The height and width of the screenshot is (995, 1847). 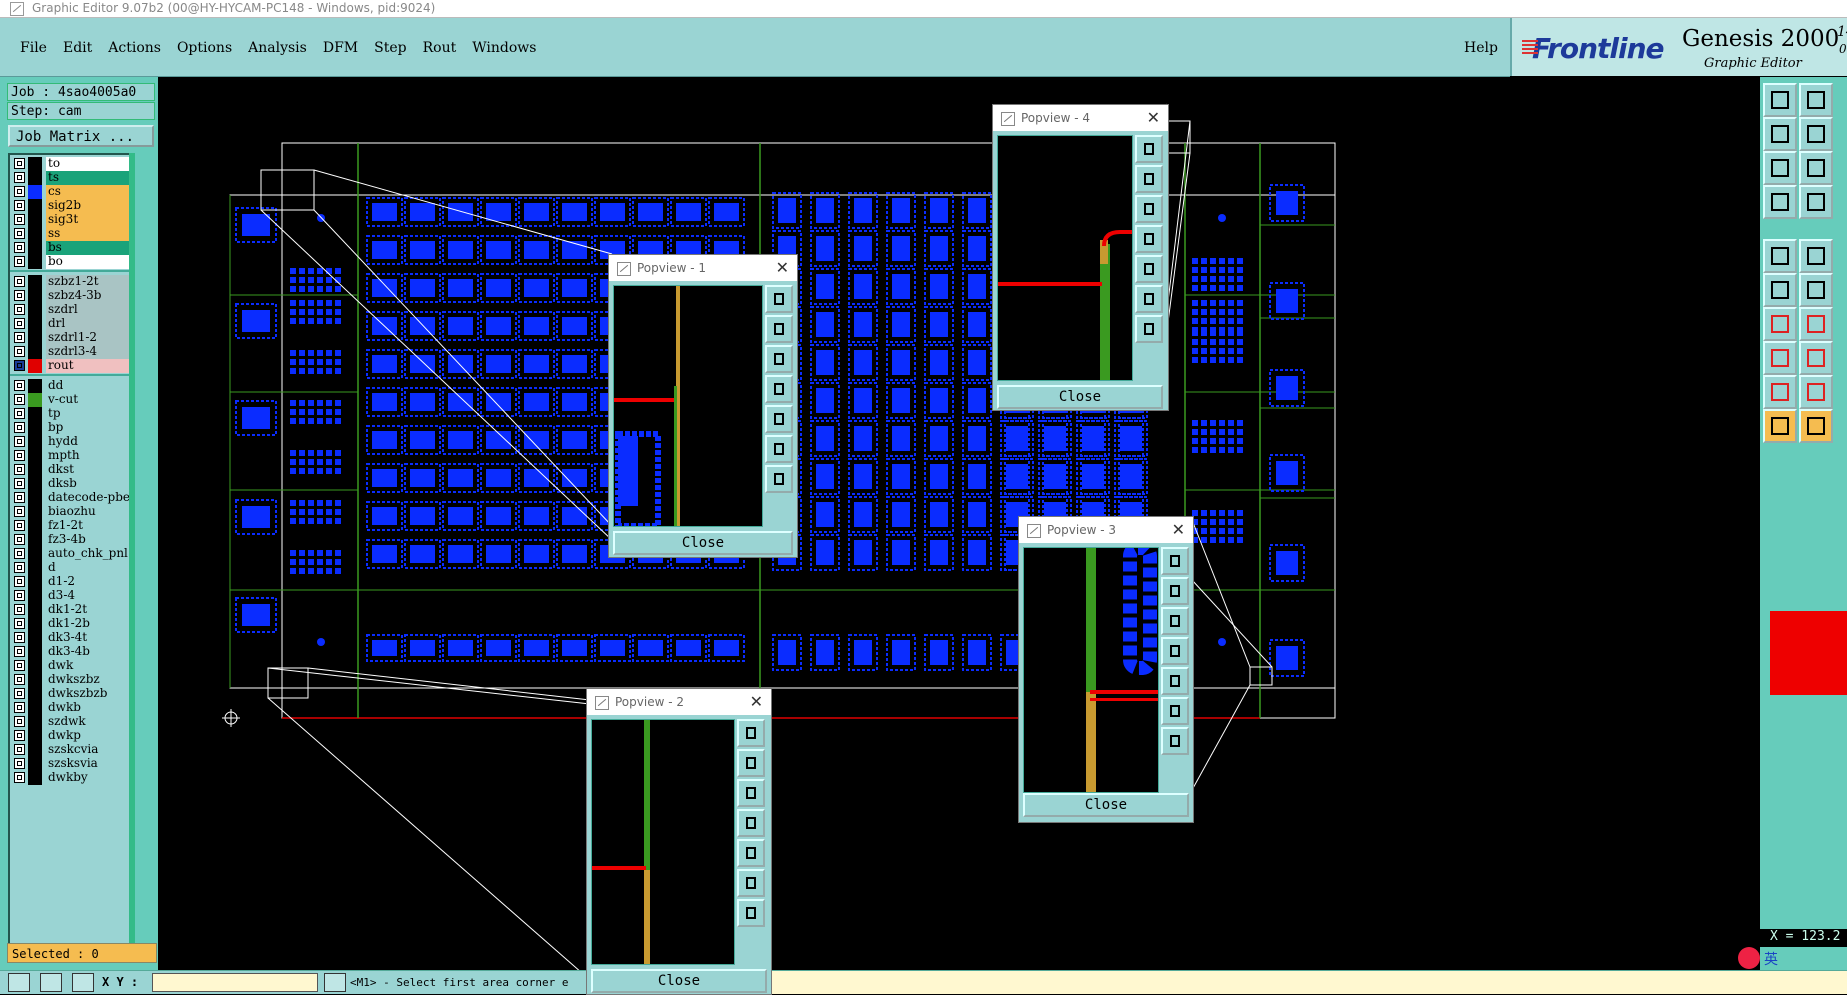 I want to click on layer-row-auto_chk_pnl: auto_chk_pnl, so click(x=70, y=554).